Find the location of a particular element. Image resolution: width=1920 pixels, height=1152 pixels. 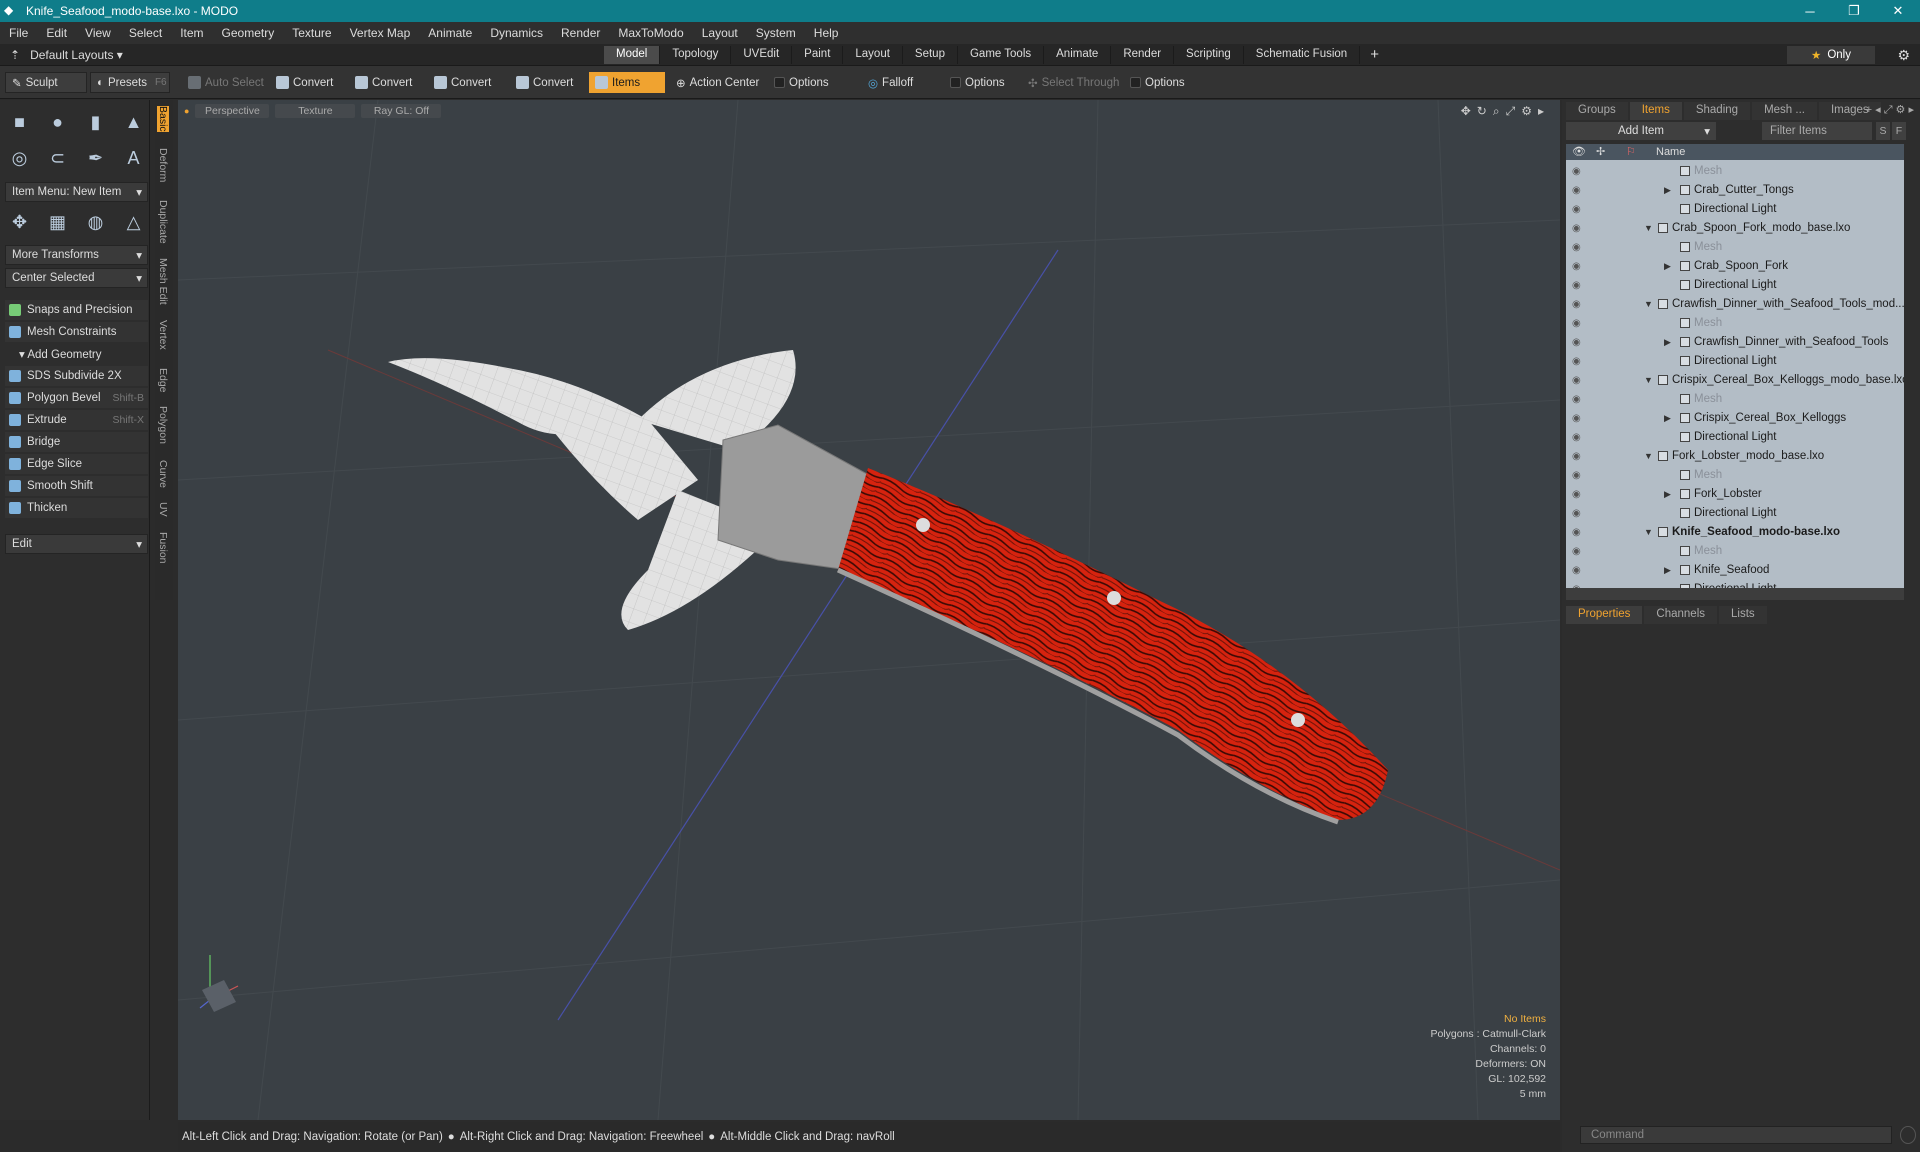

tab-animate: Animate is located at coordinates (1078, 55).